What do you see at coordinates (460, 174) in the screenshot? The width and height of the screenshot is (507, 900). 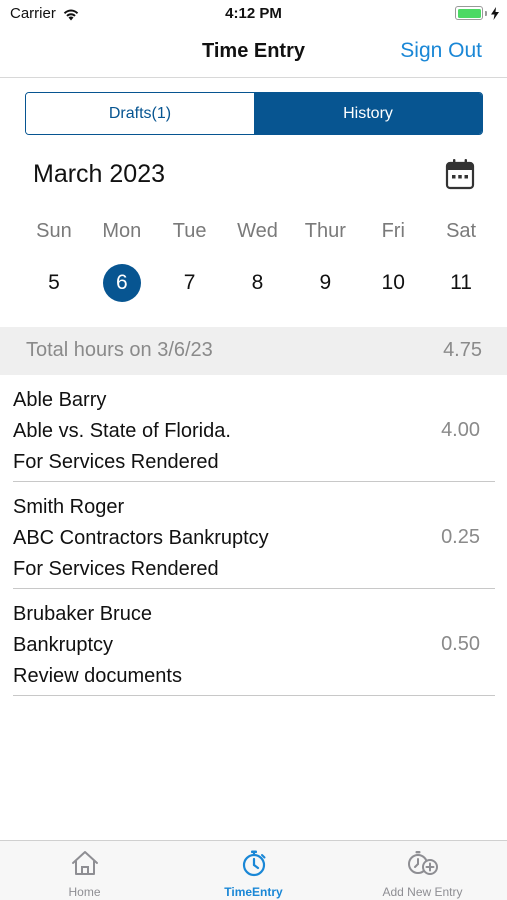 I see `calendar-icon` at bounding box center [460, 174].